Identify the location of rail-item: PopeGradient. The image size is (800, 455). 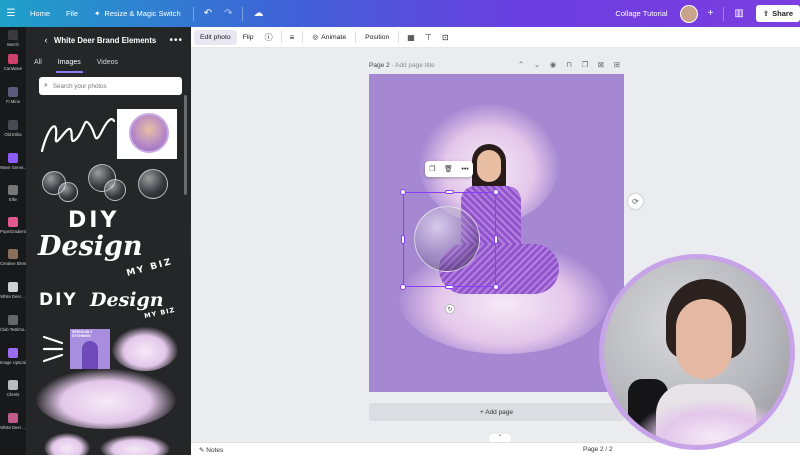
(13, 225).